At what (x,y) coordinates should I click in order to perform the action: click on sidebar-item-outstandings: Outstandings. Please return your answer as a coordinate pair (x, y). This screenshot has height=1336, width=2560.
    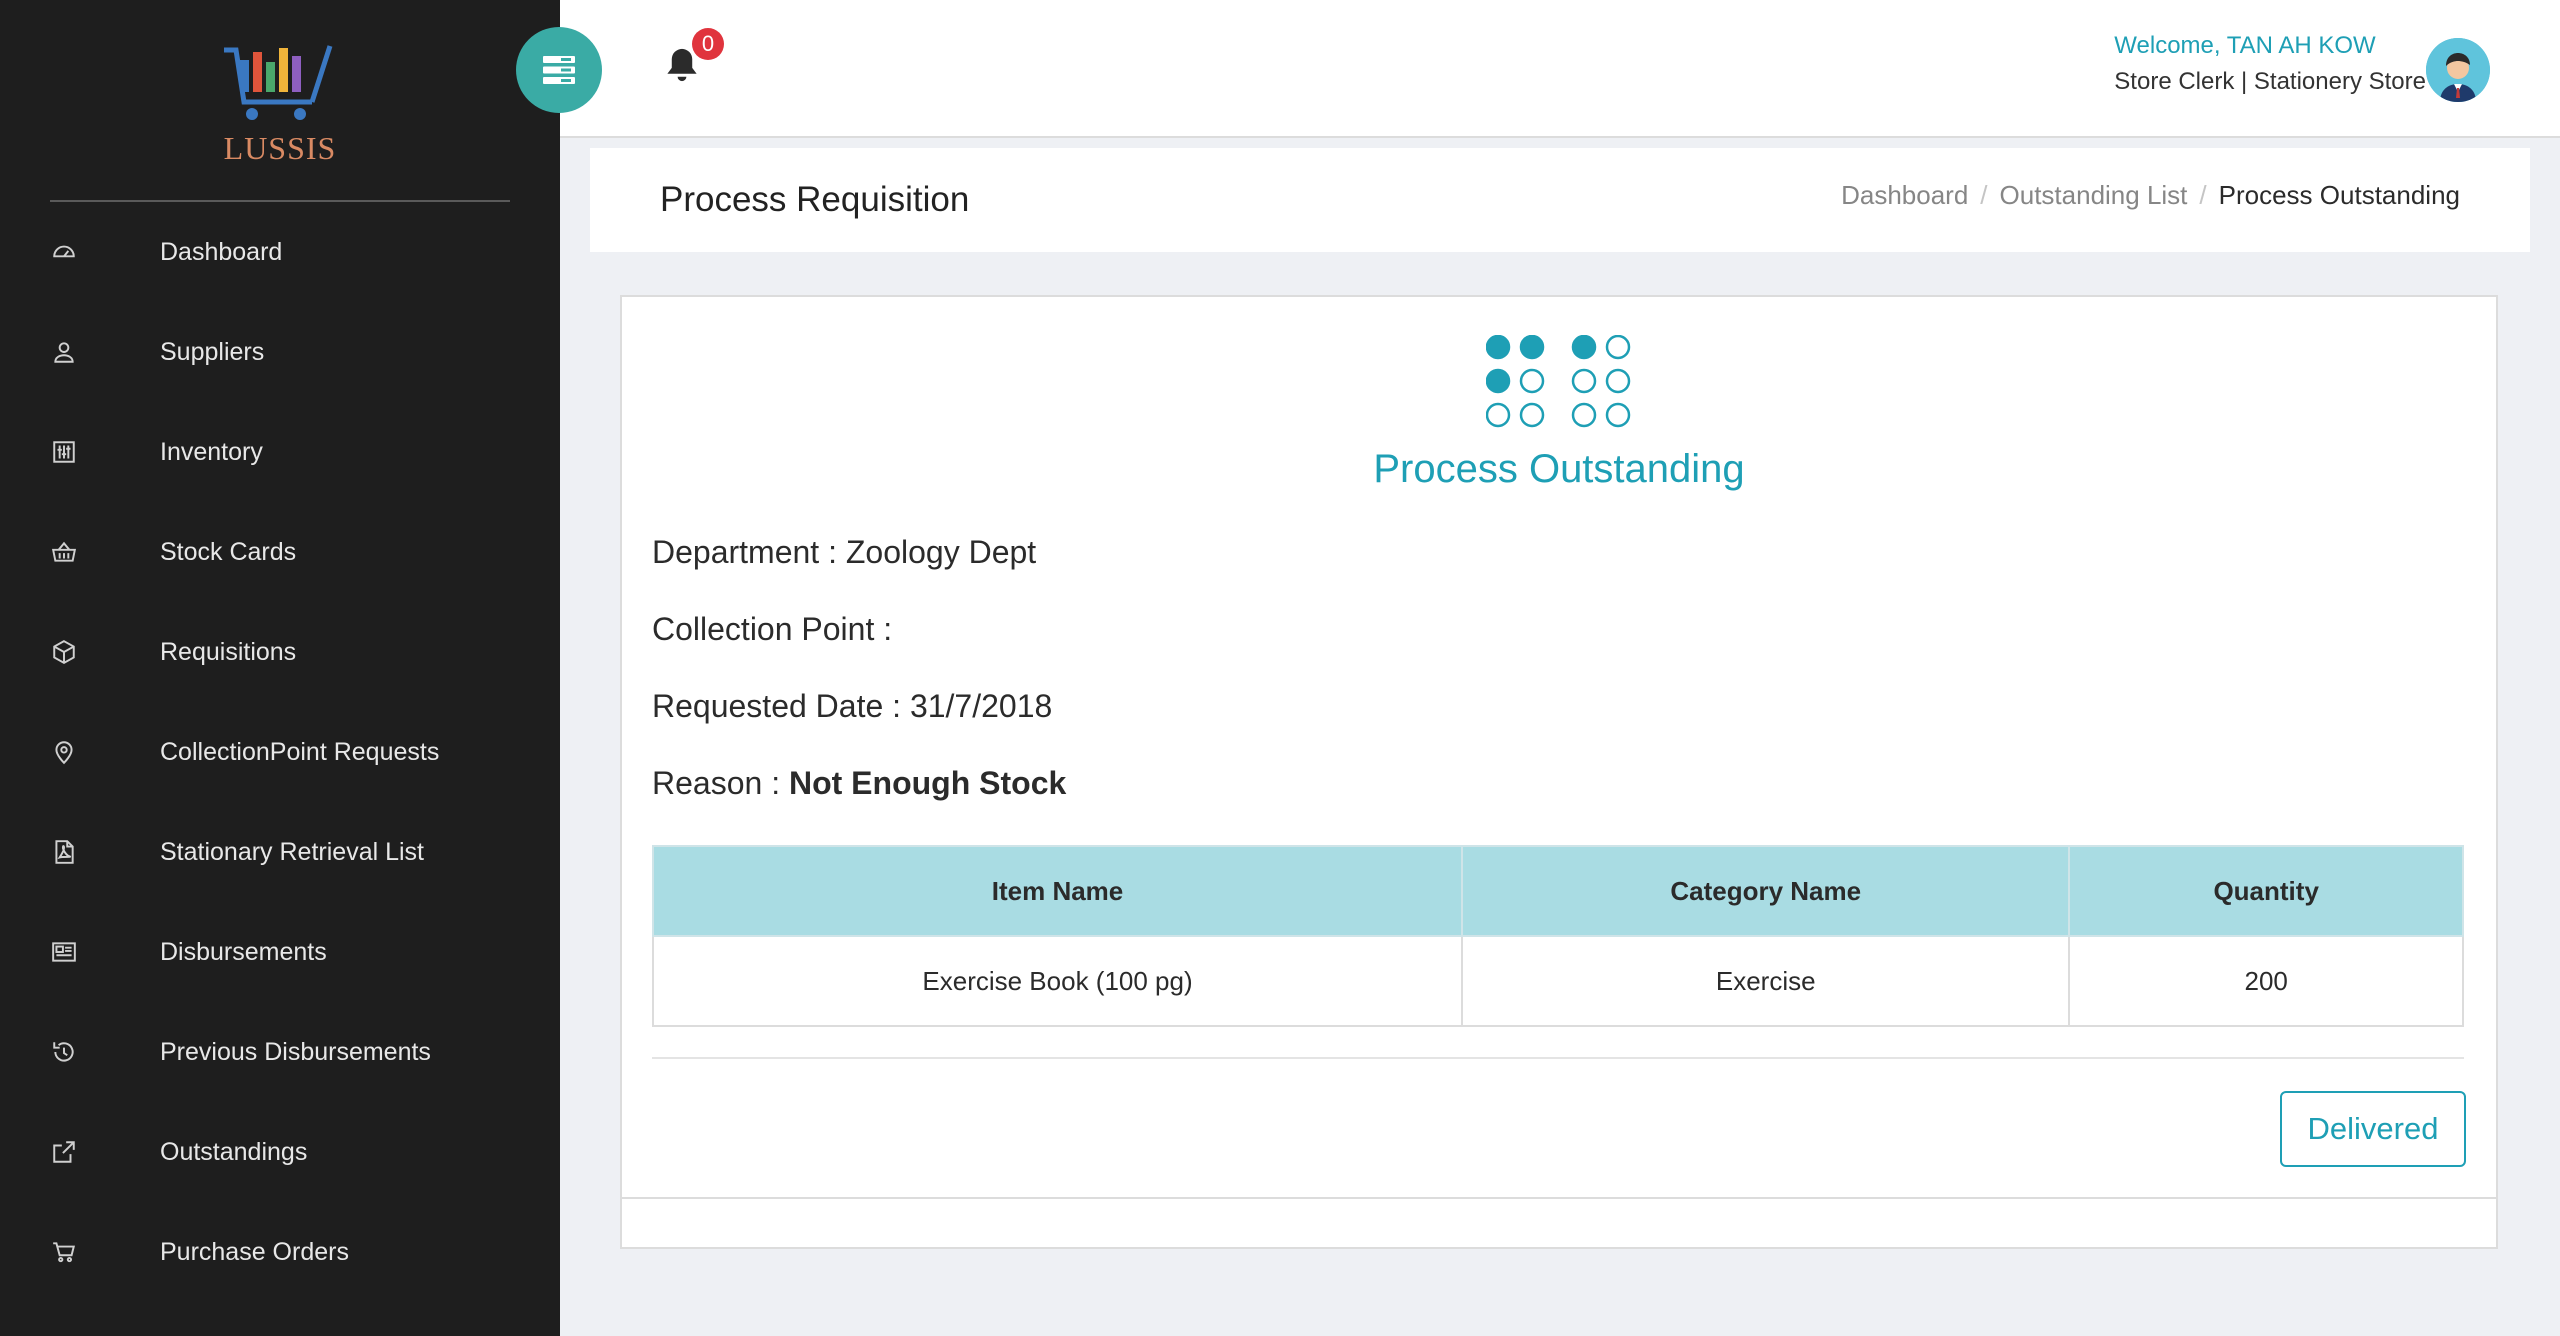
    Looking at the image, I should click on (280, 1152).